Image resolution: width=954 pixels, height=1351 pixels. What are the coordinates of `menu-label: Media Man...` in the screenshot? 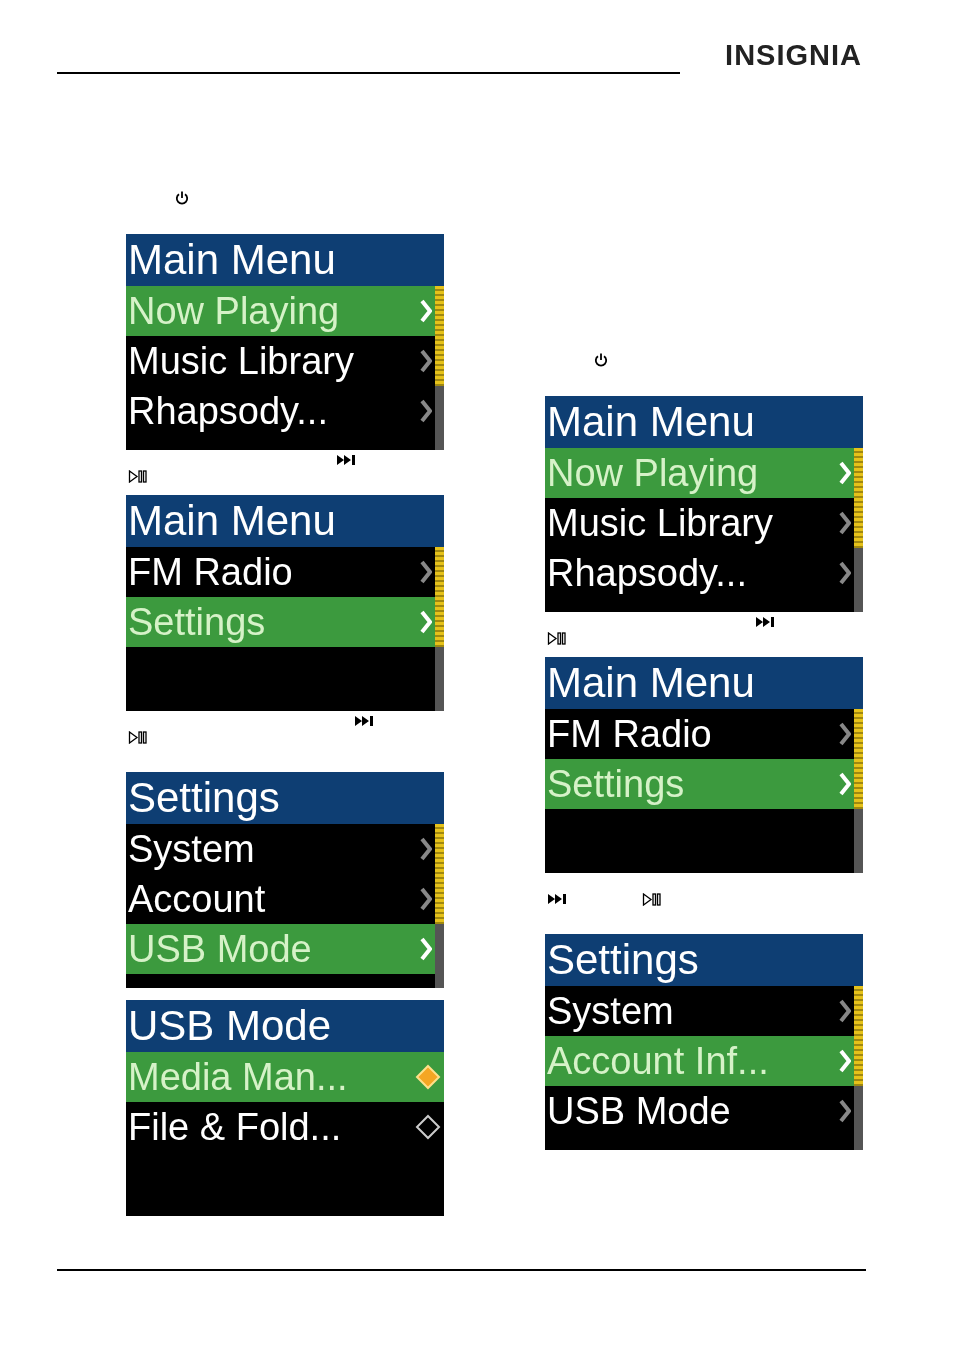 It's located at (238, 1077).